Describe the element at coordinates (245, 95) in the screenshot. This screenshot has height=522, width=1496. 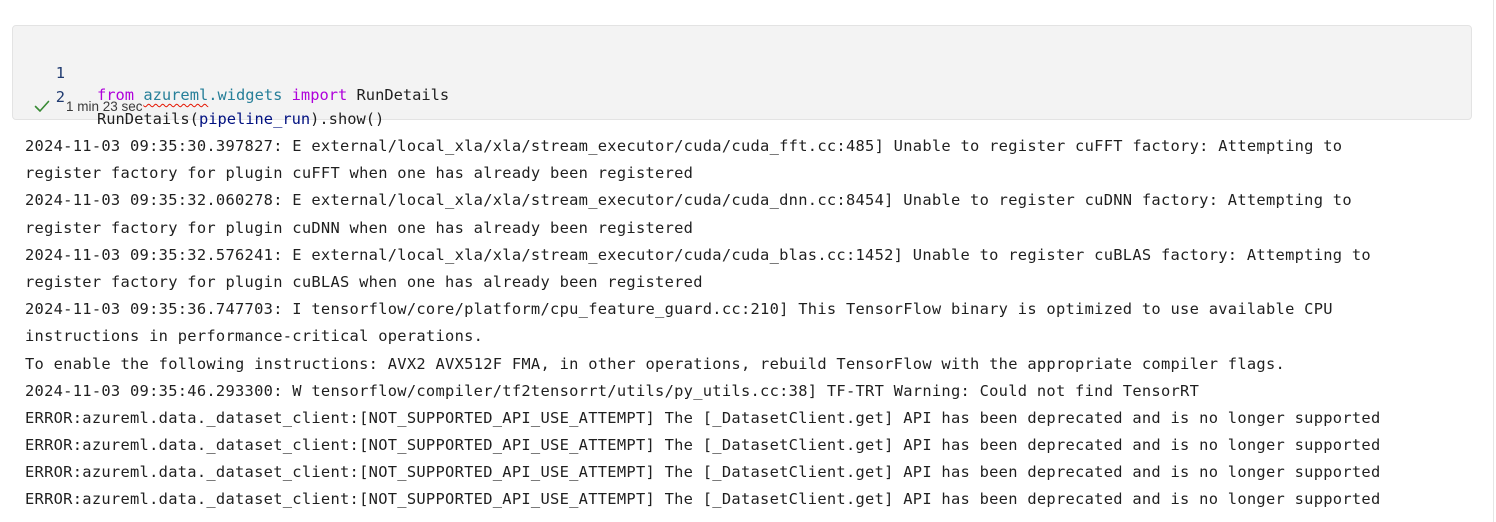
I see `module-token: .widgets` at that location.